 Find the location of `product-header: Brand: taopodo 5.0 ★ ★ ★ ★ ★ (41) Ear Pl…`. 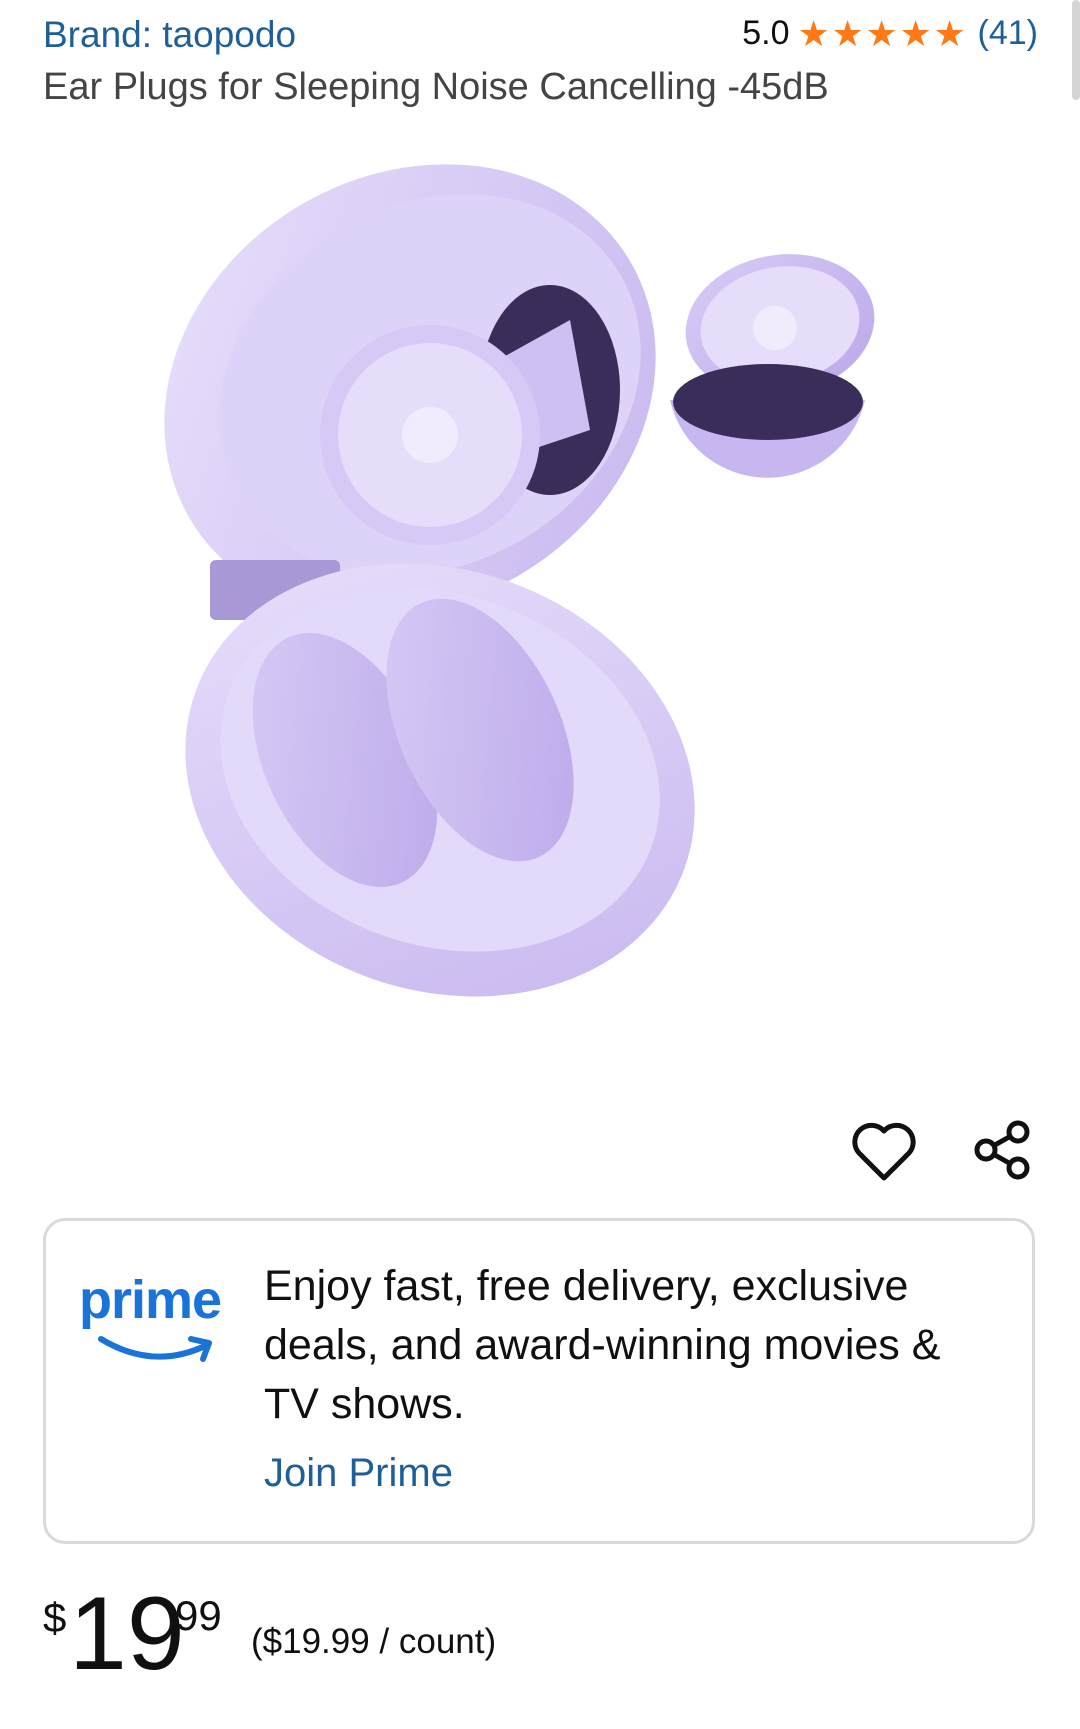

product-header: Brand: taopodo 5.0 ★ ★ ★ ★ ★ (41) Ear Pl… is located at coordinates (540, 60).